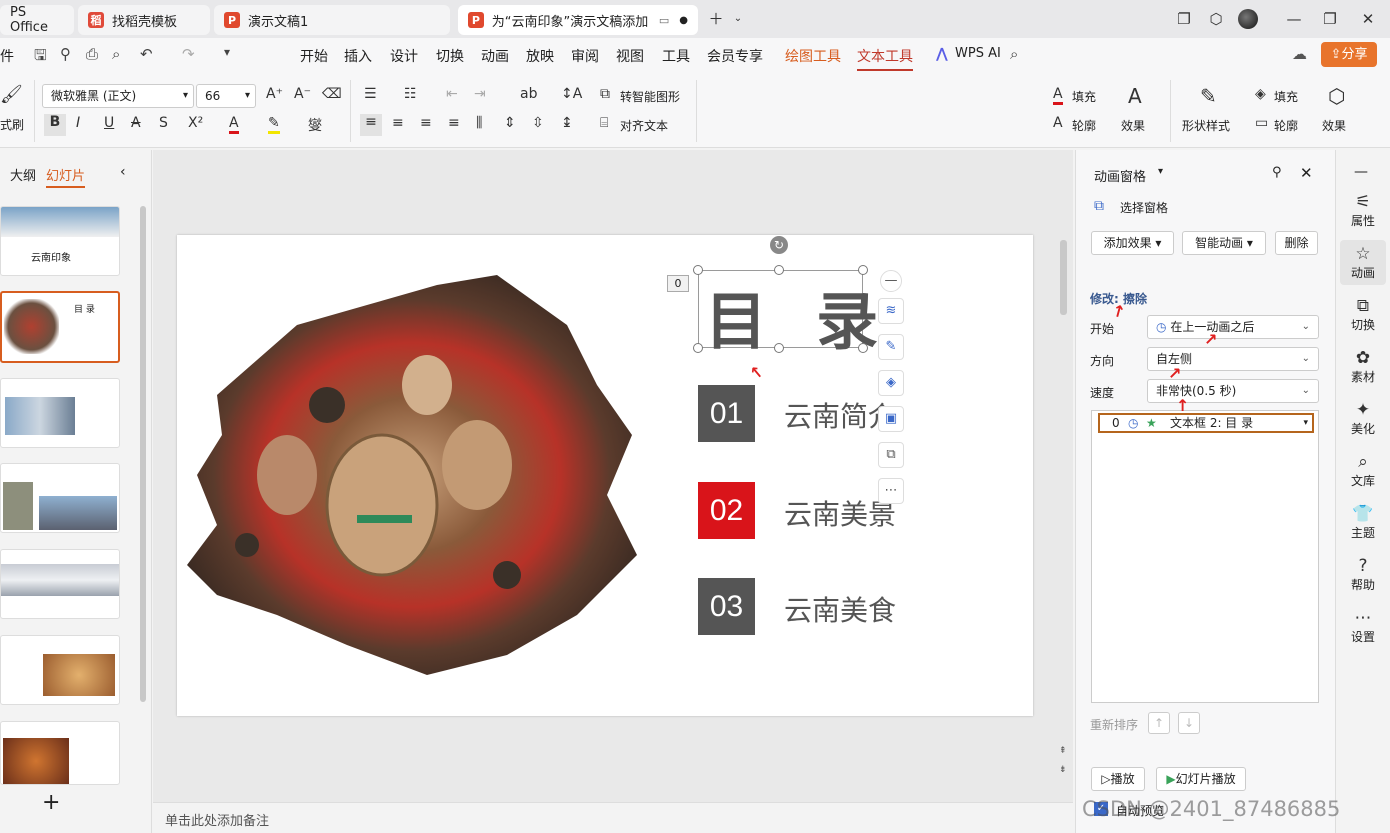  Describe the element at coordinates (605, 94) in the screenshot. I see `smart-graphic-icon: ⧉` at that location.